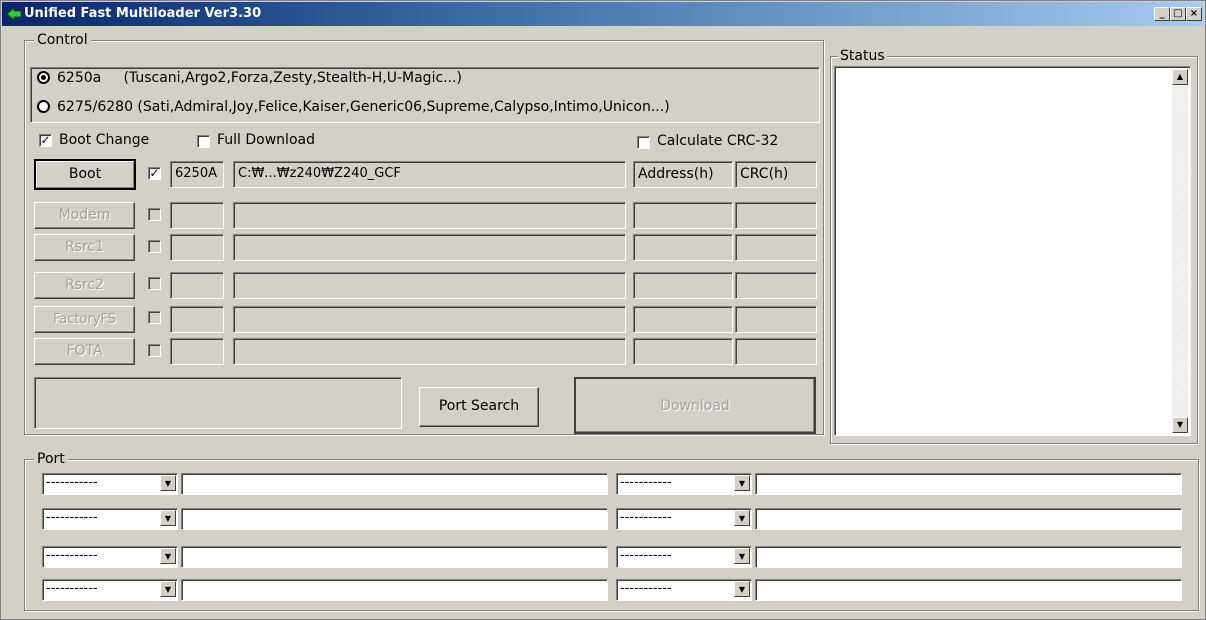 This screenshot has width=1206, height=620. Describe the element at coordinates (429, 351) in the screenshot. I see `fota-path-field` at that location.